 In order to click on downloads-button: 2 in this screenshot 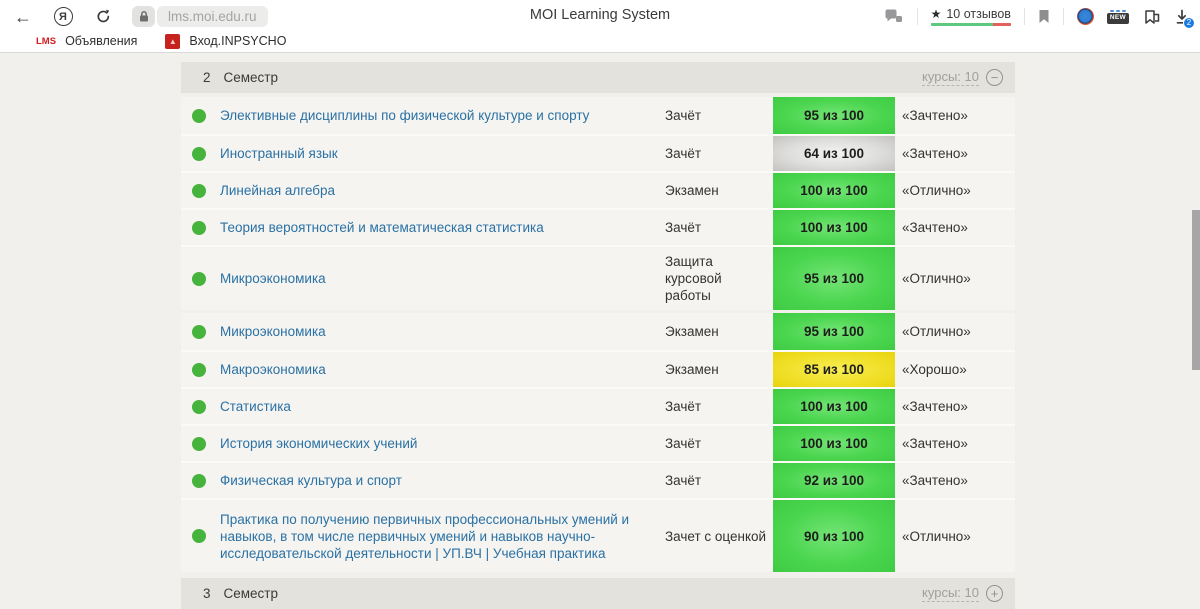, I will do `click(1184, 19)`.